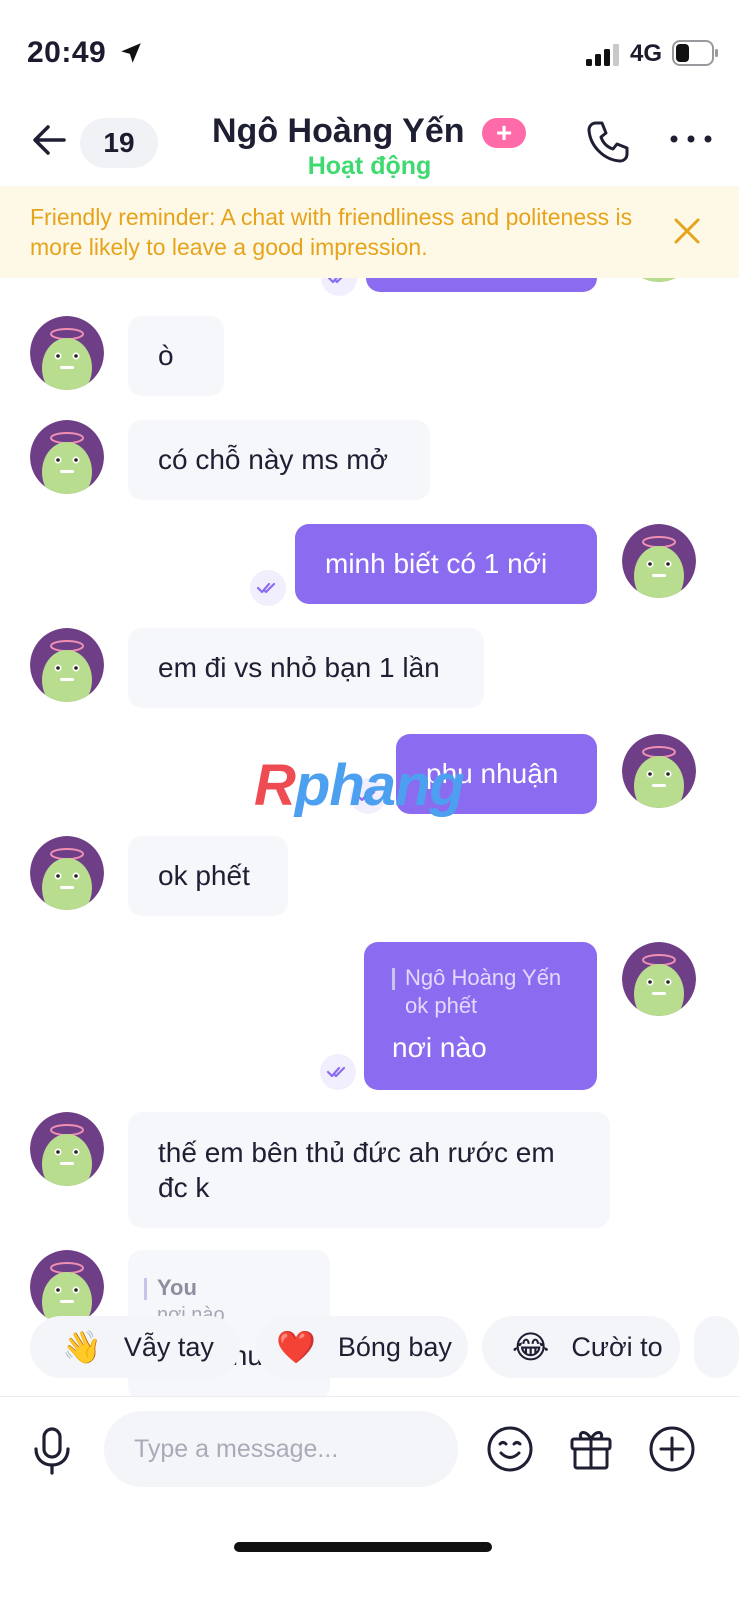 The height and width of the screenshot is (1600, 739). Describe the element at coordinates (672, 1449) in the screenshot. I see `add-circle-icon` at that location.